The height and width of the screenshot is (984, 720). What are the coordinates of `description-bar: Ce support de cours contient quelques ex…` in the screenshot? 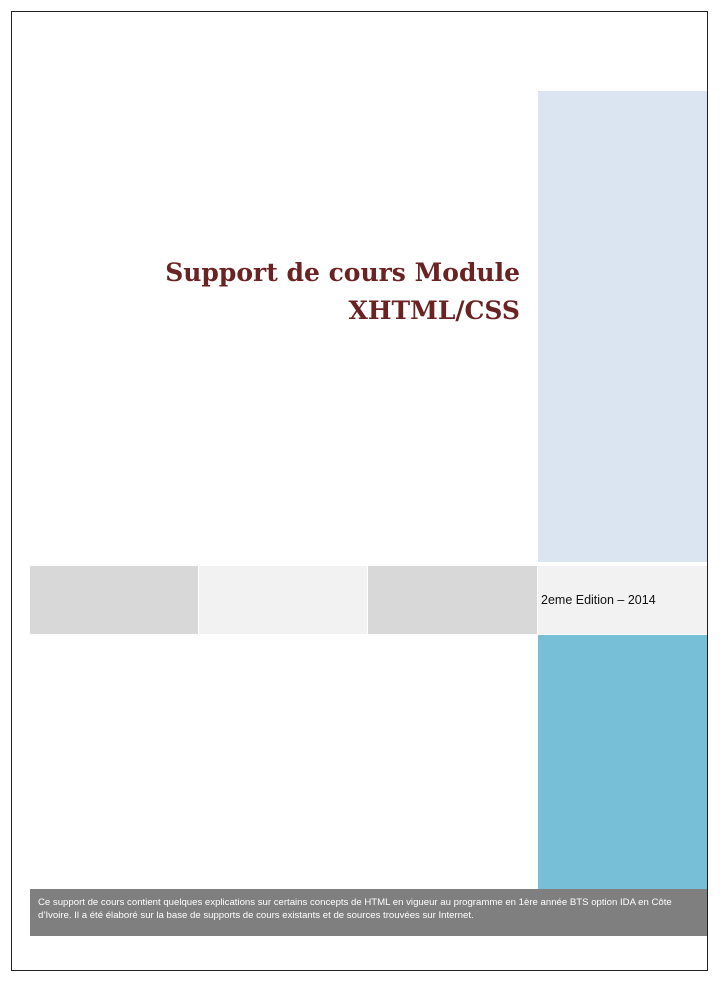 It's located at (368, 912).